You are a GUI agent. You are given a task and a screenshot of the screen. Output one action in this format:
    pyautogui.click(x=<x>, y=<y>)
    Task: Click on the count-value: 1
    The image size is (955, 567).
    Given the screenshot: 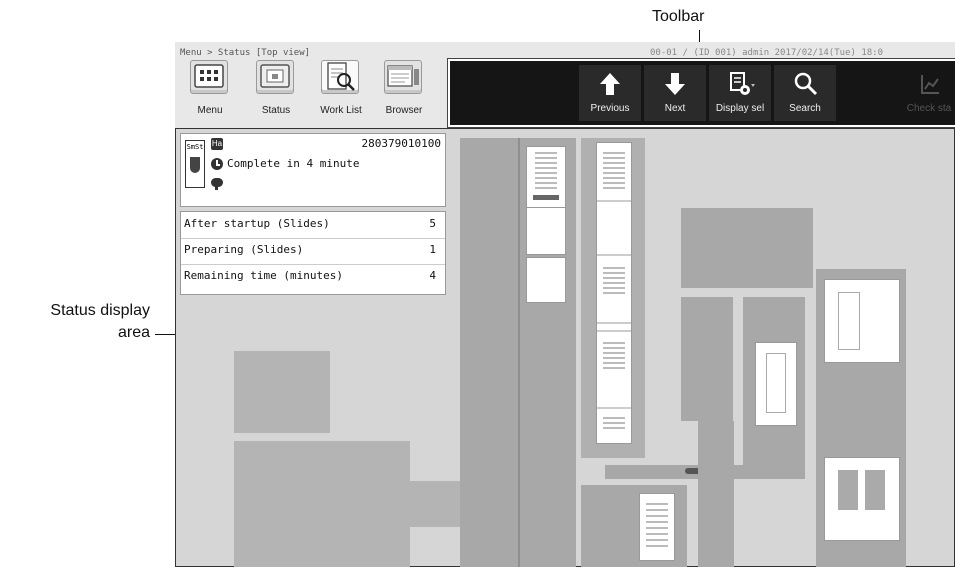 What is the action you would take?
    pyautogui.click(x=432, y=249)
    